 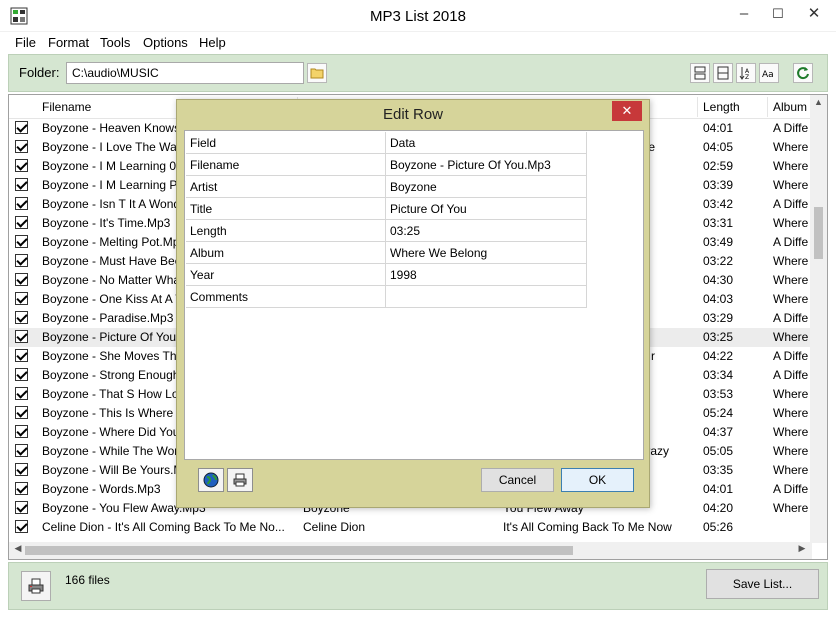 What do you see at coordinates (746, 73) in the screenshot?
I see `sort-button: AZ` at bounding box center [746, 73].